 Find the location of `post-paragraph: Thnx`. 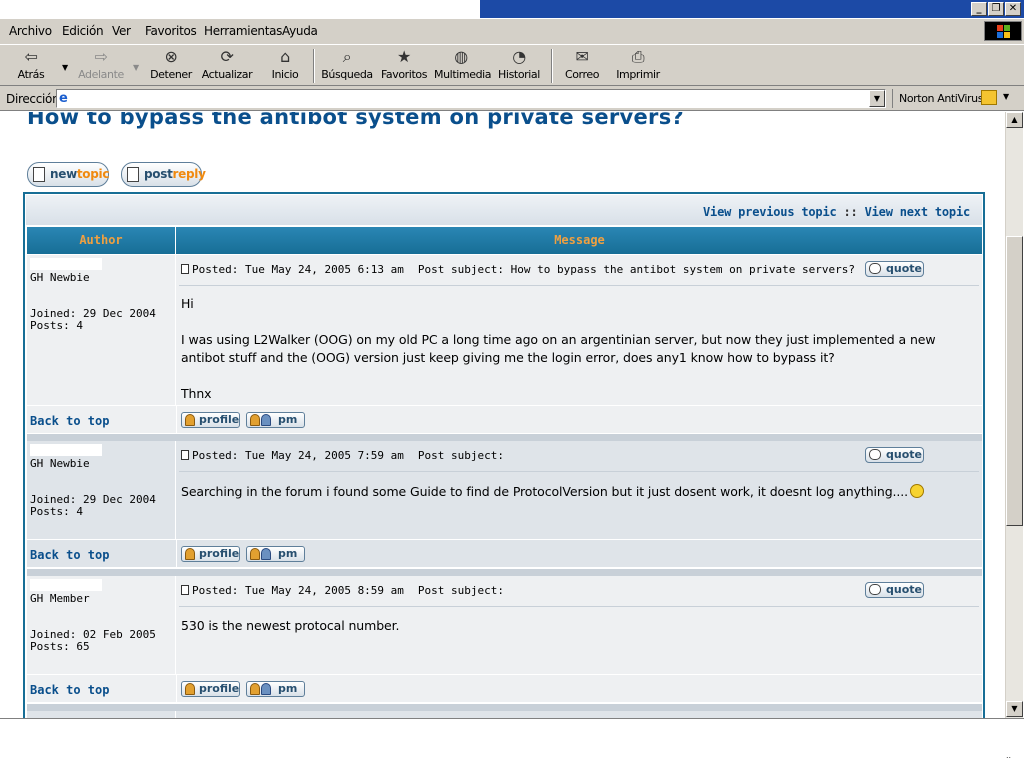

post-paragraph: Thnx is located at coordinates (196, 393).